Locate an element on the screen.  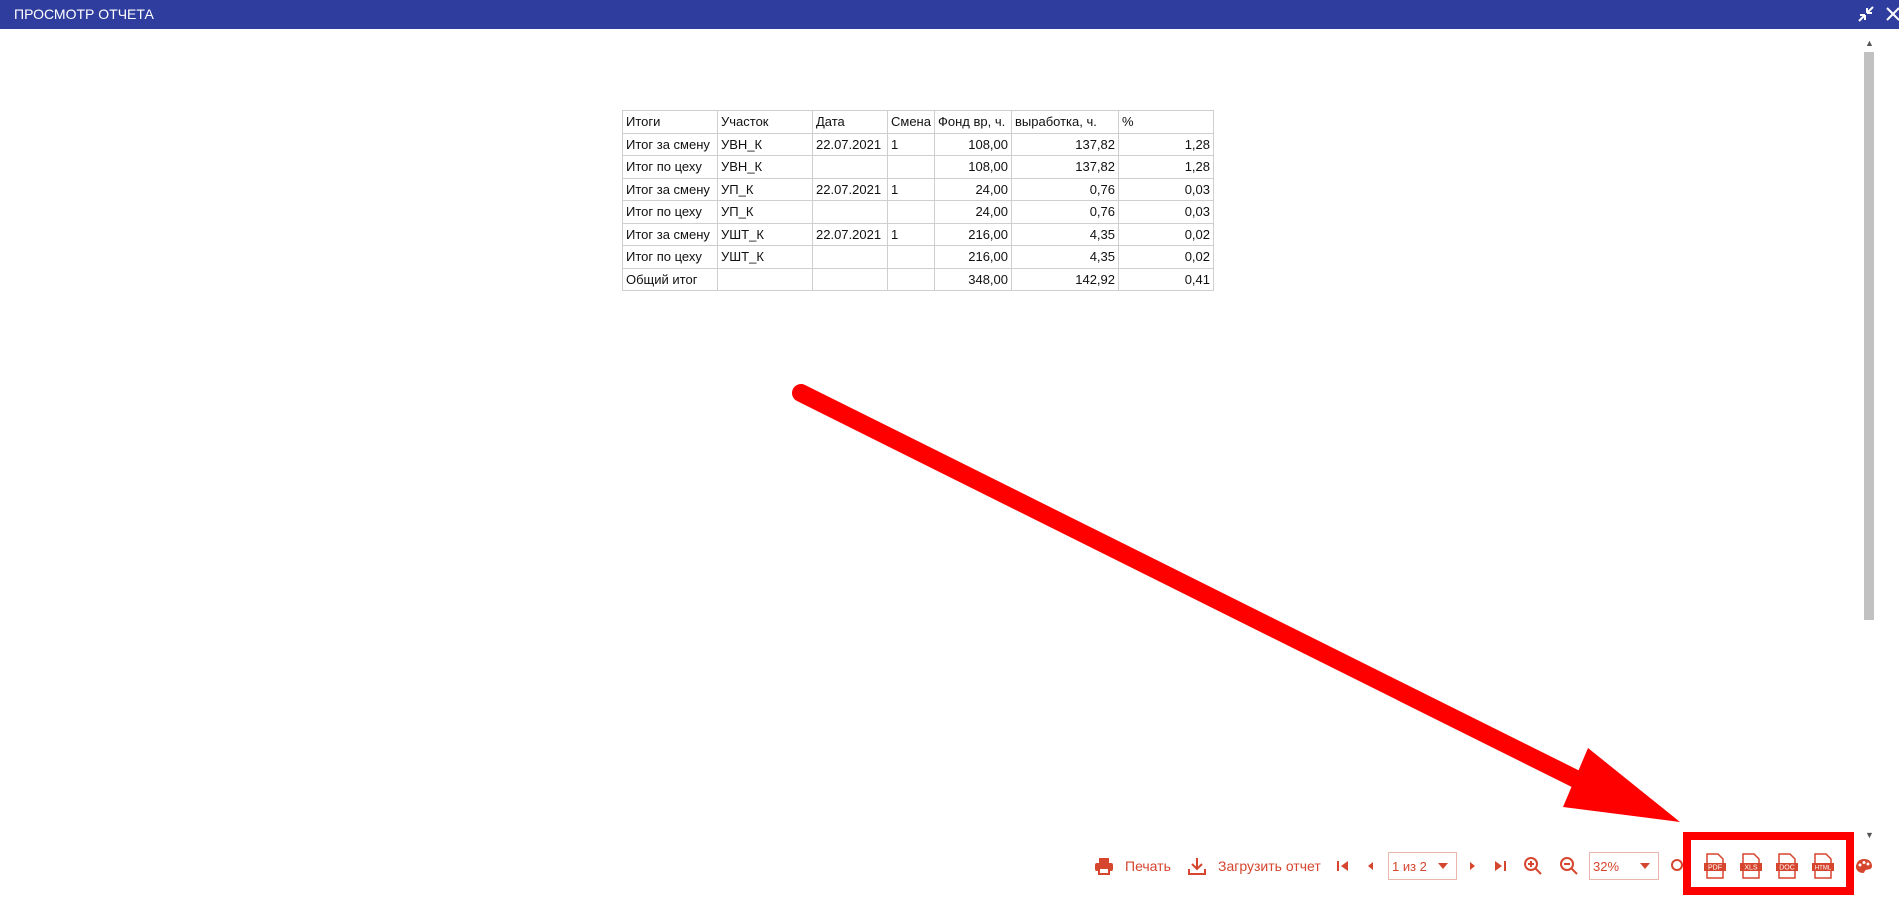
print-label: Печать is located at coordinates (1148, 866).